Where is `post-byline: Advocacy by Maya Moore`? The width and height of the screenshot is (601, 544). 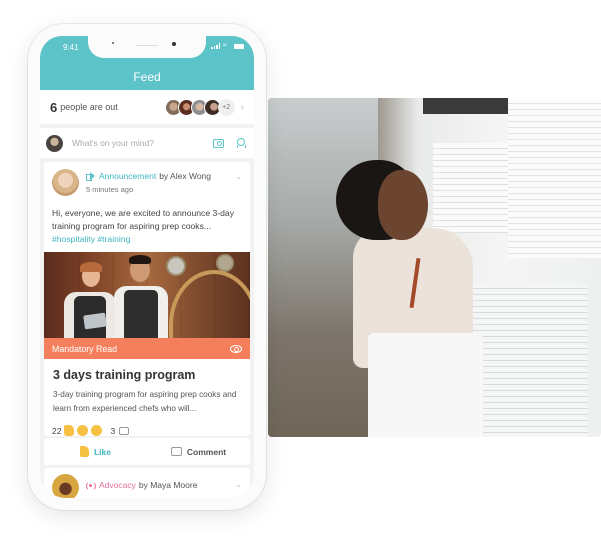 post-byline: Advocacy by Maya Moore is located at coordinates (142, 485).